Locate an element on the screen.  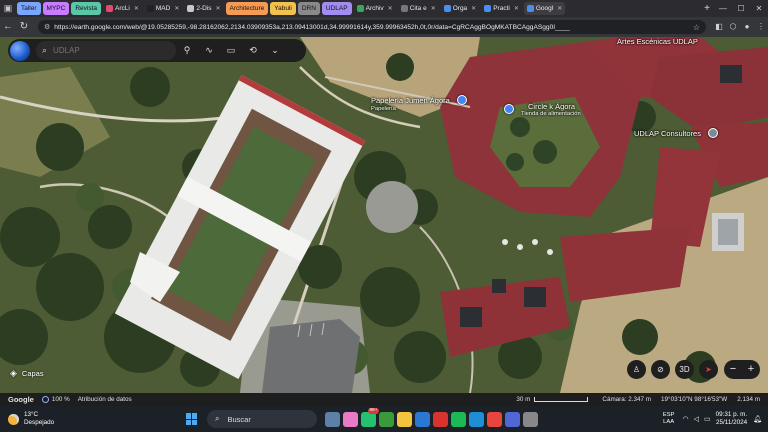
settings-app-icon is located at coordinates (530, 419).